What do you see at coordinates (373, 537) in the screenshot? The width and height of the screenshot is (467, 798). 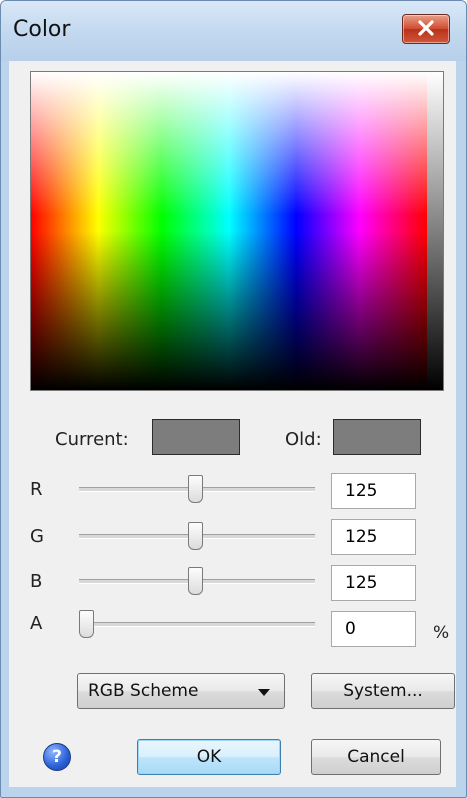 I see `green-value-input: 125` at bounding box center [373, 537].